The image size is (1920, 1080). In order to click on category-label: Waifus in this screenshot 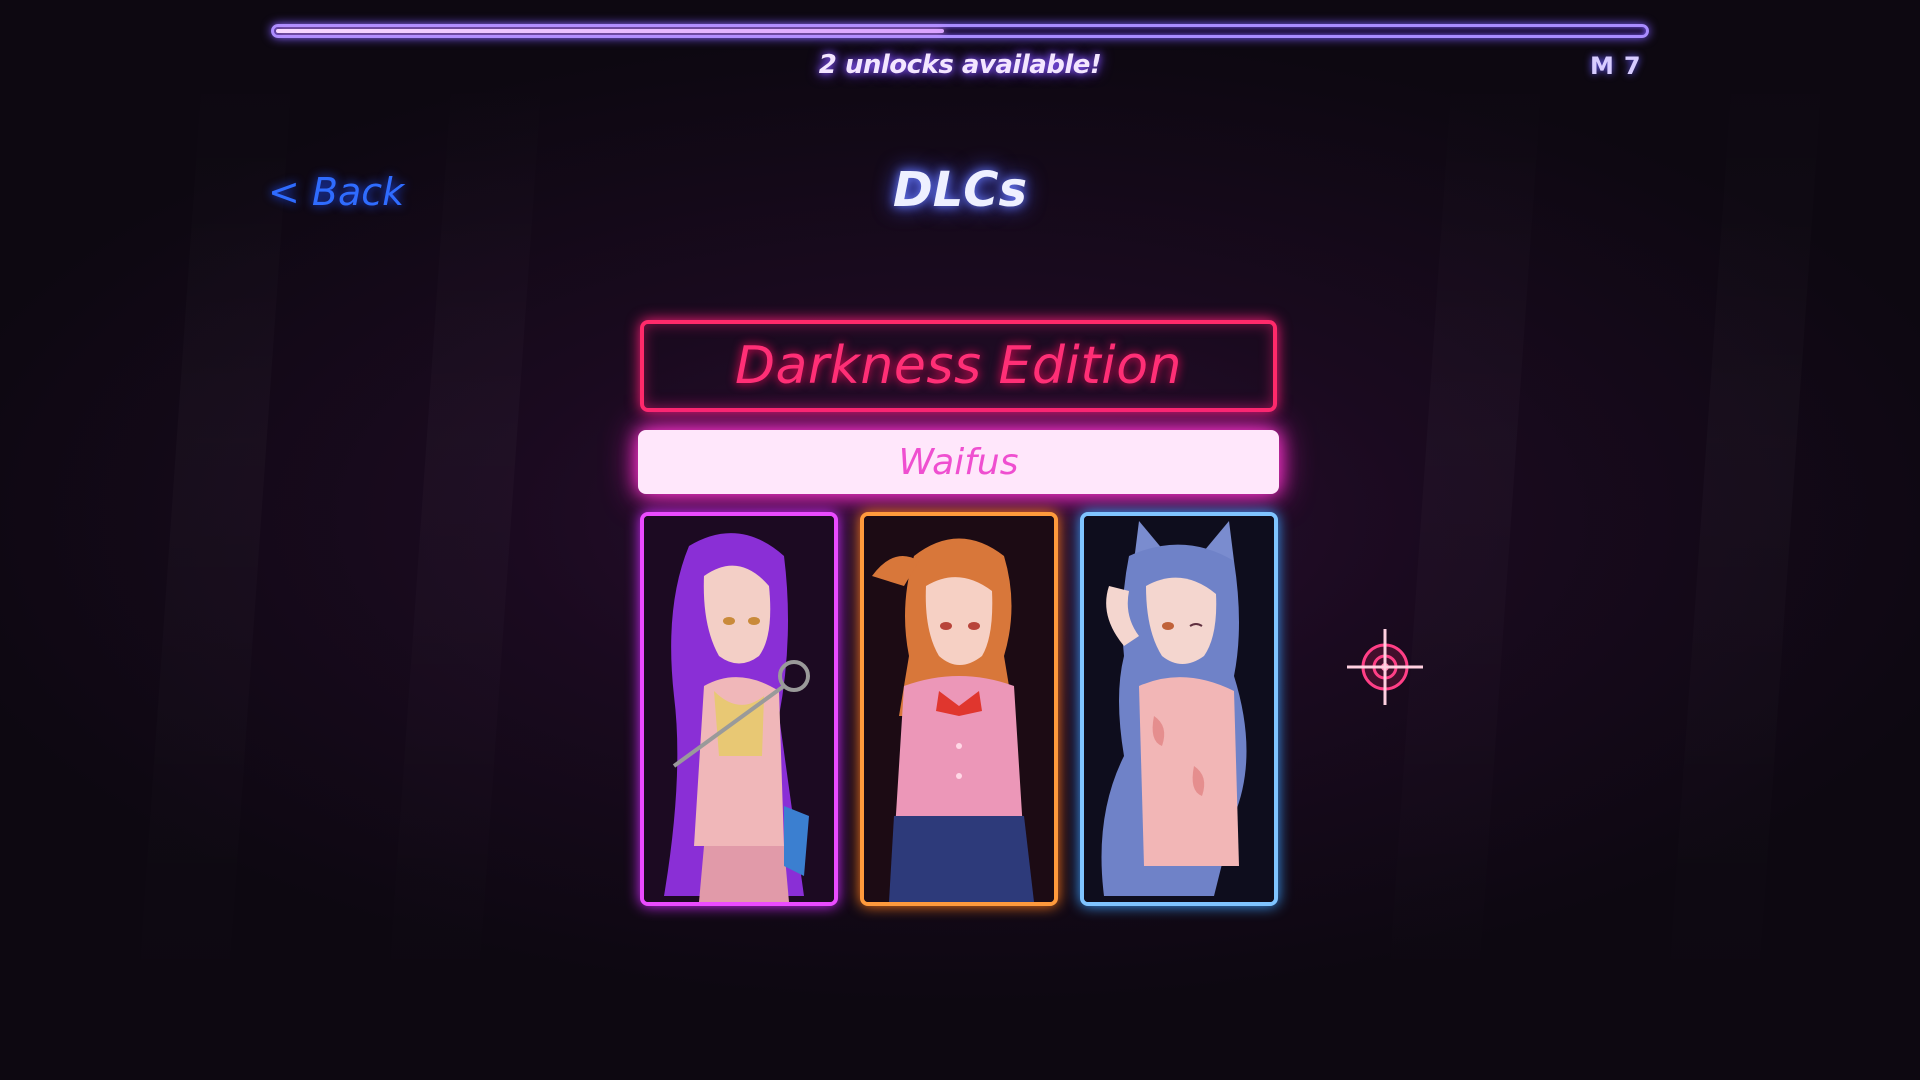, I will do `click(958, 462)`.